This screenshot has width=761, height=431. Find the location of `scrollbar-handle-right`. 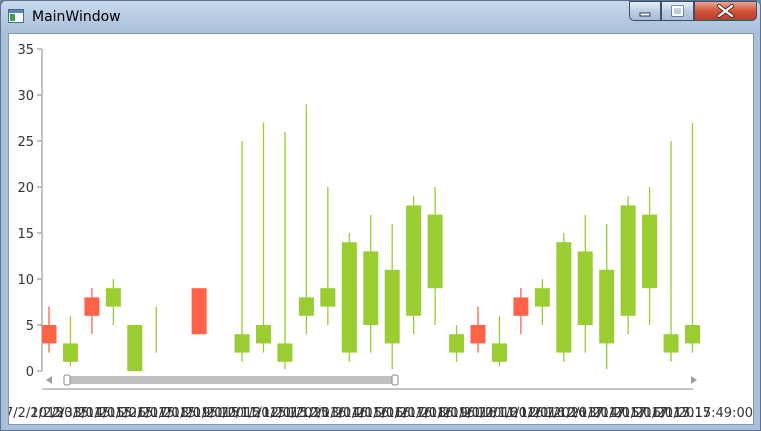

scrollbar-handle-right is located at coordinates (395, 380).